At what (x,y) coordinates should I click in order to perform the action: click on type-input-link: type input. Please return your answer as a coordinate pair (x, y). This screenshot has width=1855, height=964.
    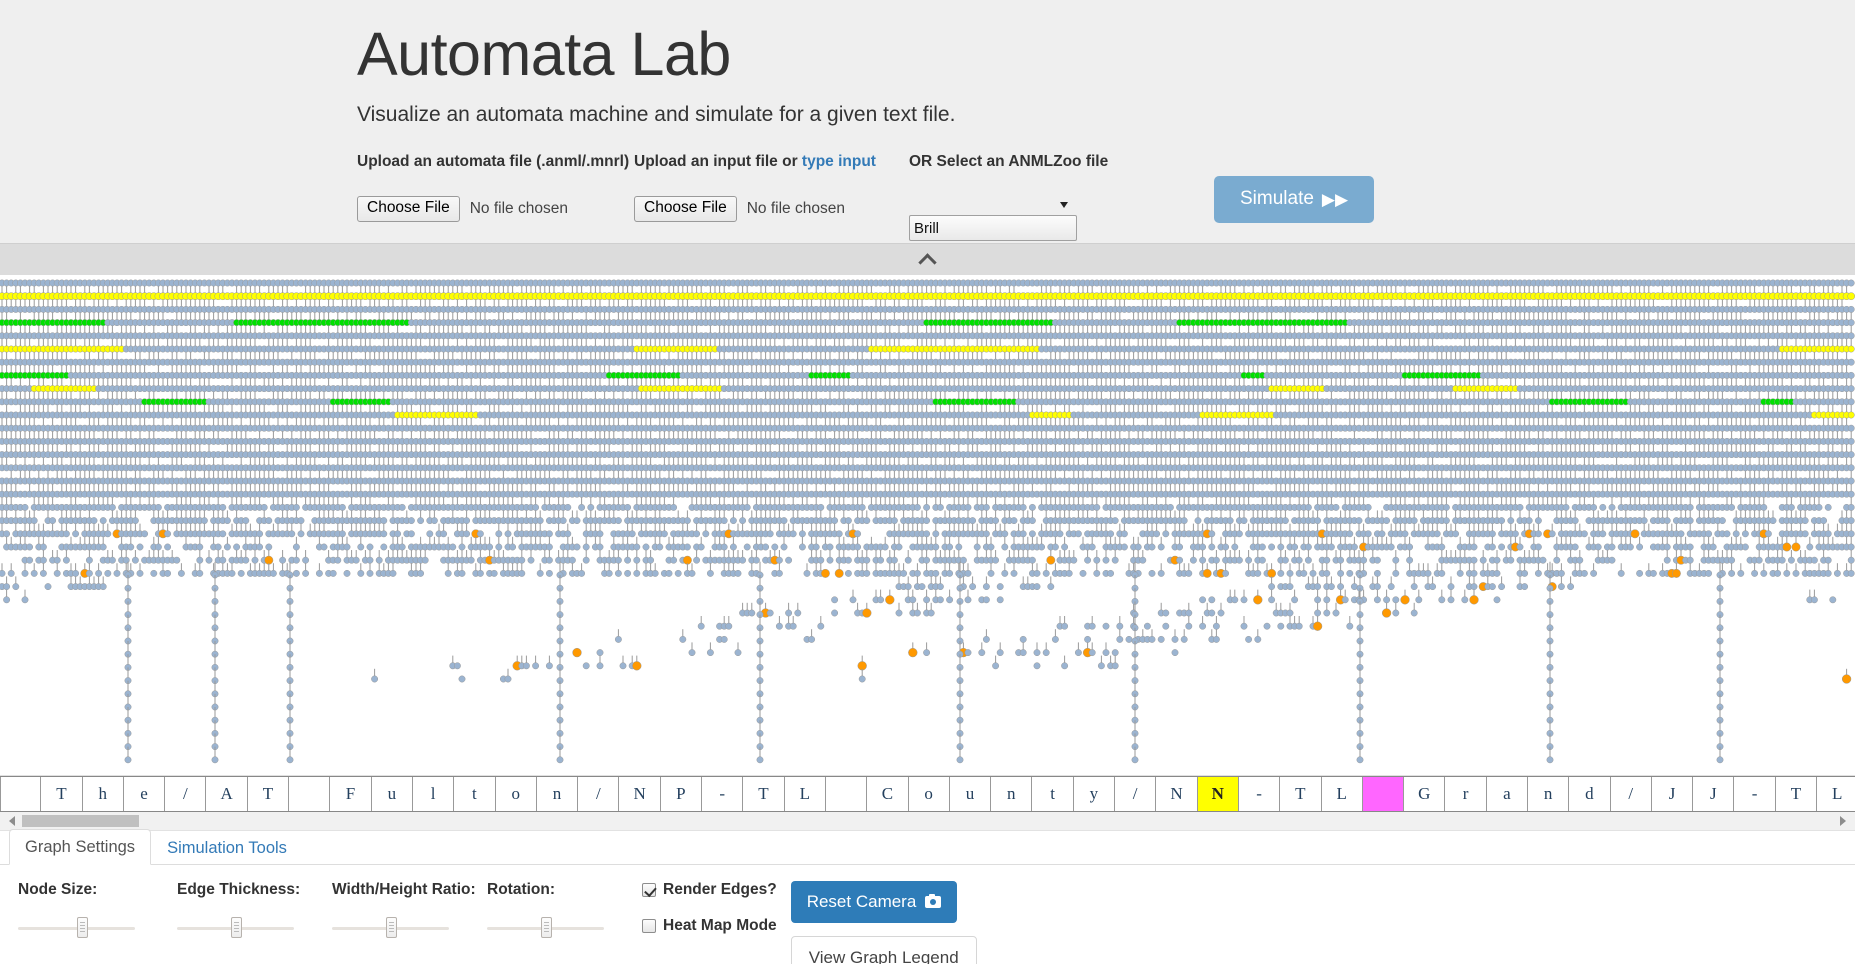
    Looking at the image, I should click on (839, 161).